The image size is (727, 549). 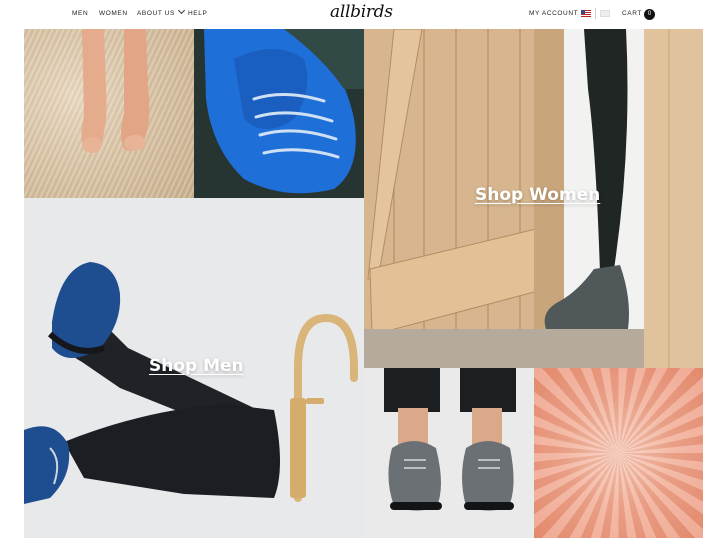 I want to click on pink-fur-image, so click(x=618, y=453).